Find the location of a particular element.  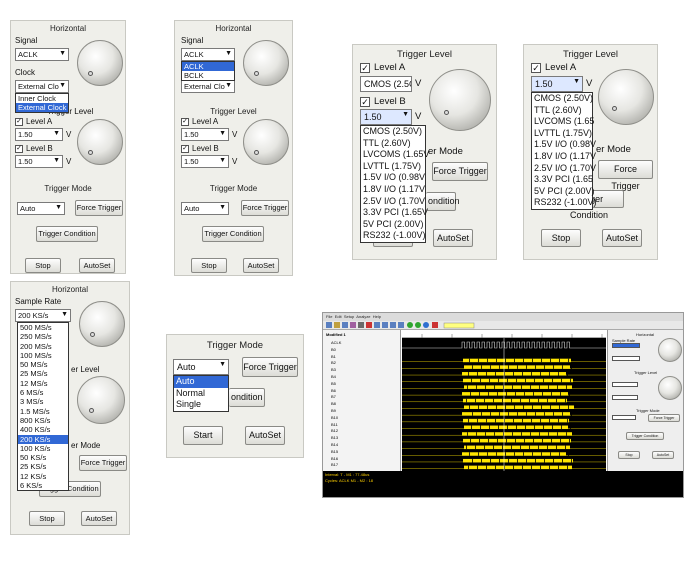

level-a-select: CMOS (2.5C is located at coordinates (386, 84).